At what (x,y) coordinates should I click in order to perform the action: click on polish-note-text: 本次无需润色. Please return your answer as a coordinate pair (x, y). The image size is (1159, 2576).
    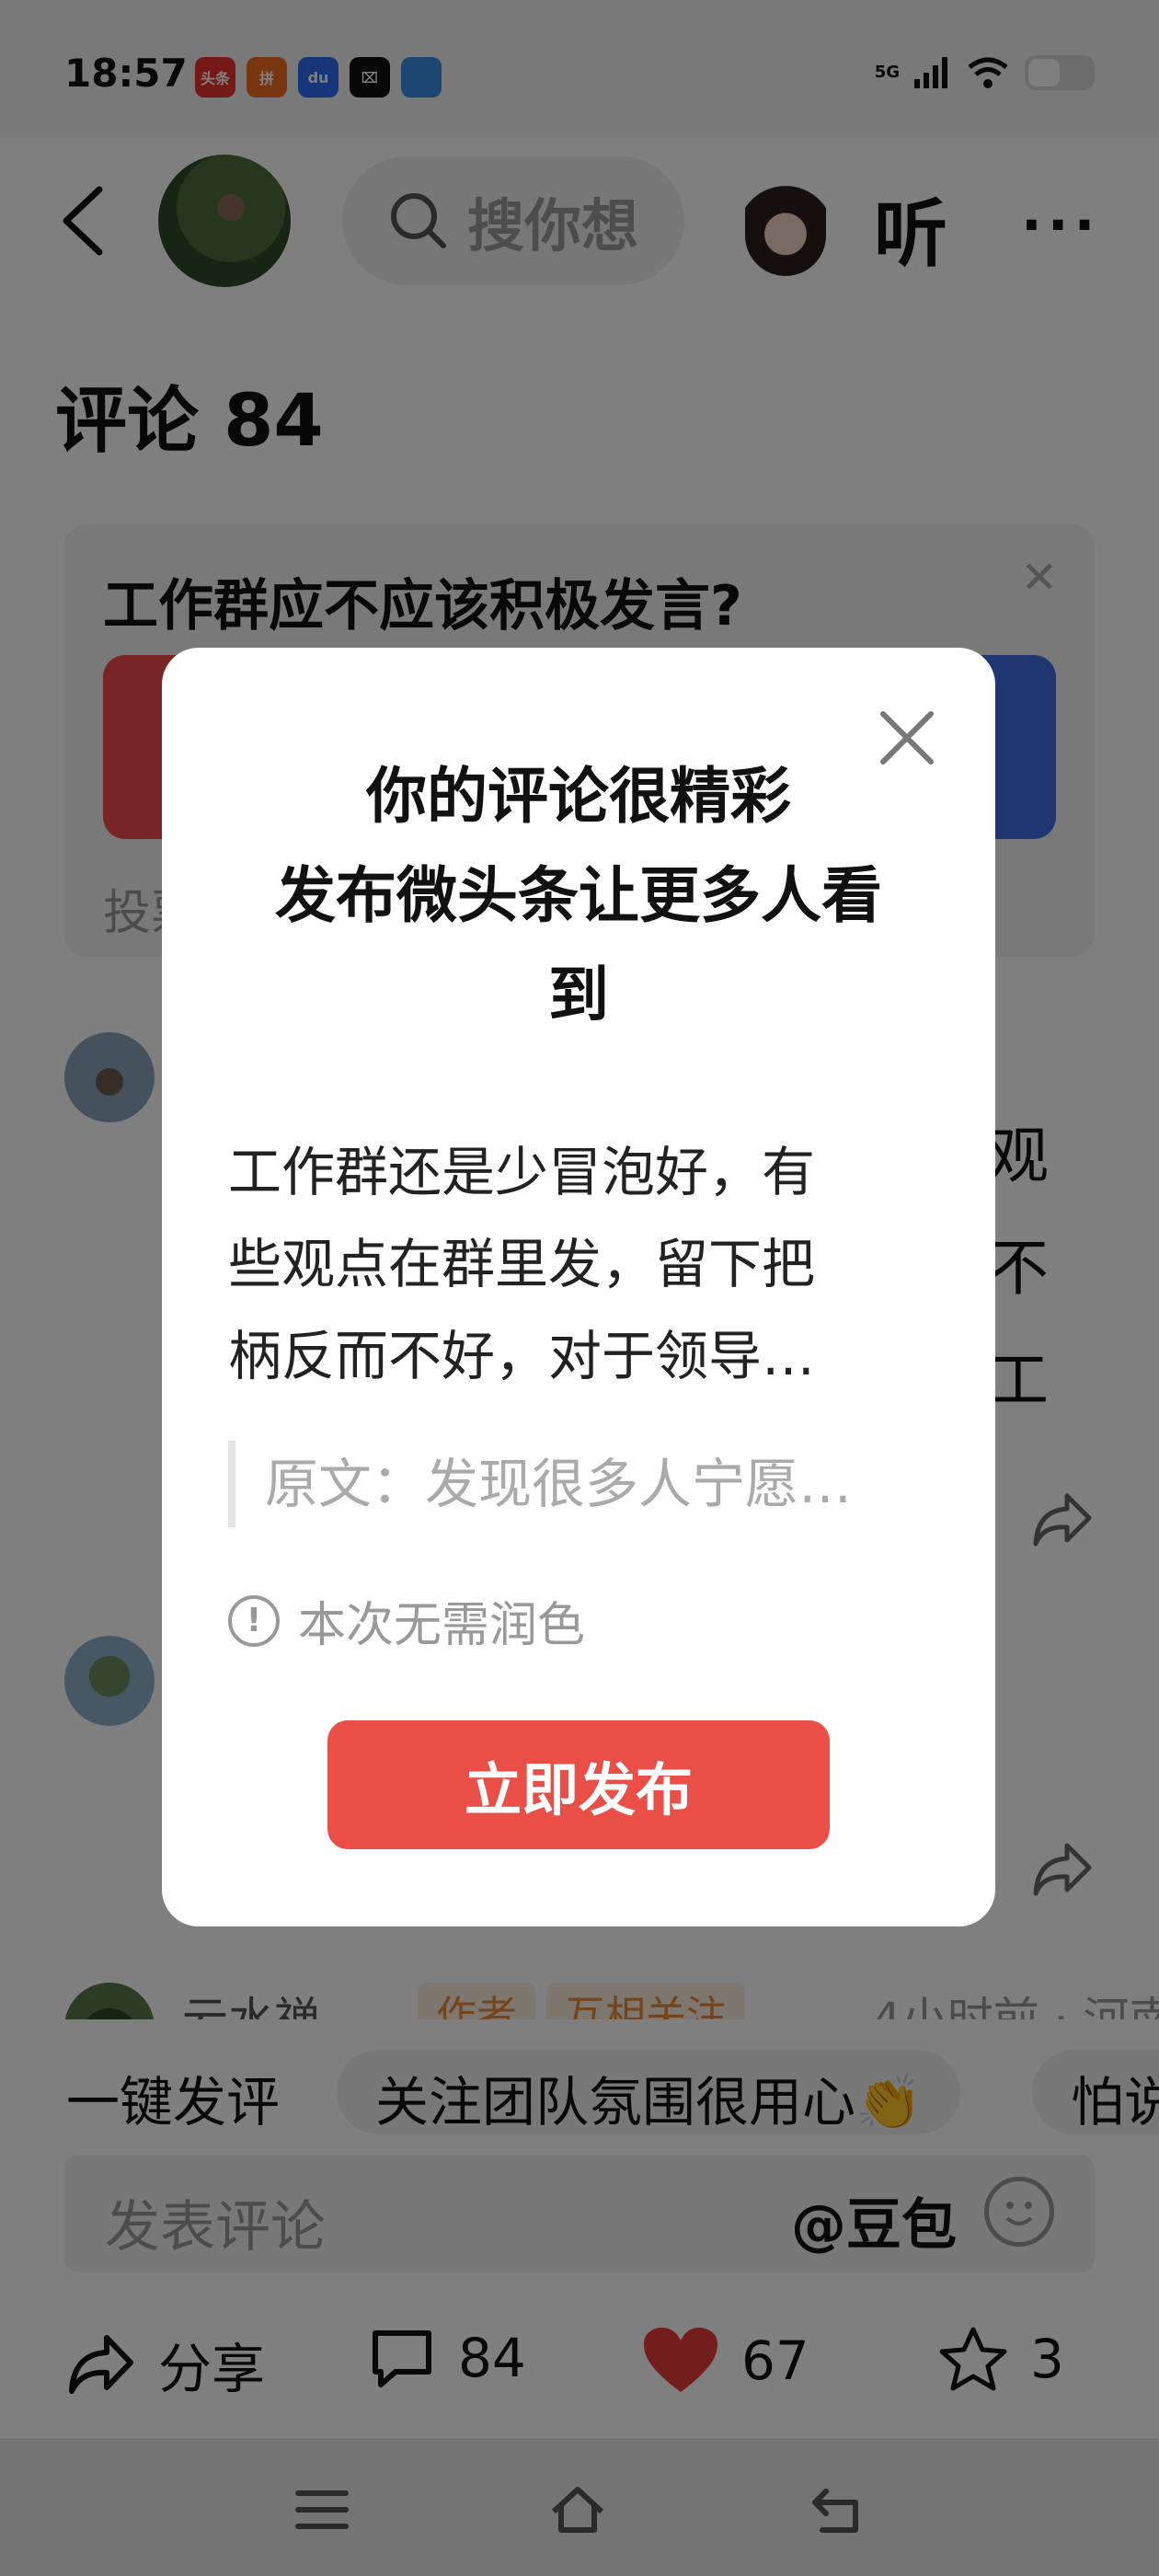
    Looking at the image, I should click on (442, 1625).